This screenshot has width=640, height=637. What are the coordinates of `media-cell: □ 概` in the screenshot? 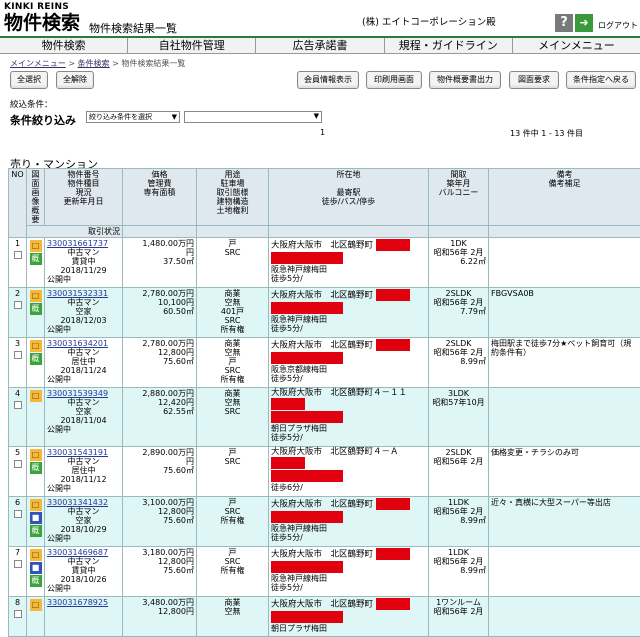 It's located at (35, 262).